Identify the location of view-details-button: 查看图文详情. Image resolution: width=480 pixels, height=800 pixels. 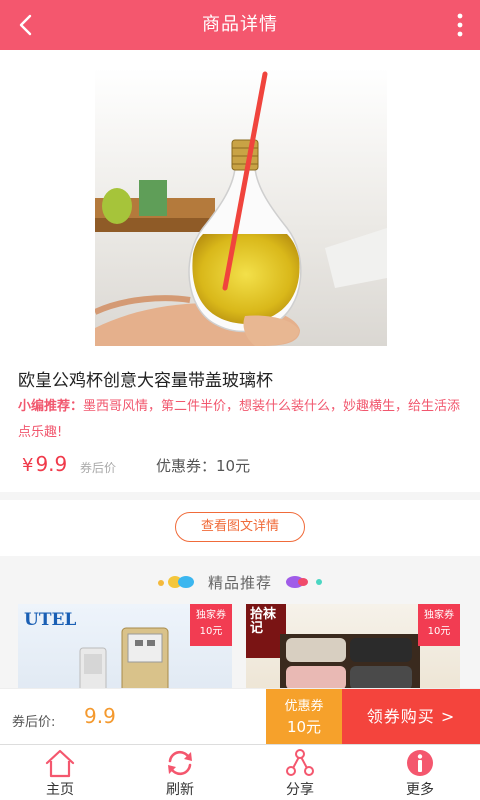
(240, 527).